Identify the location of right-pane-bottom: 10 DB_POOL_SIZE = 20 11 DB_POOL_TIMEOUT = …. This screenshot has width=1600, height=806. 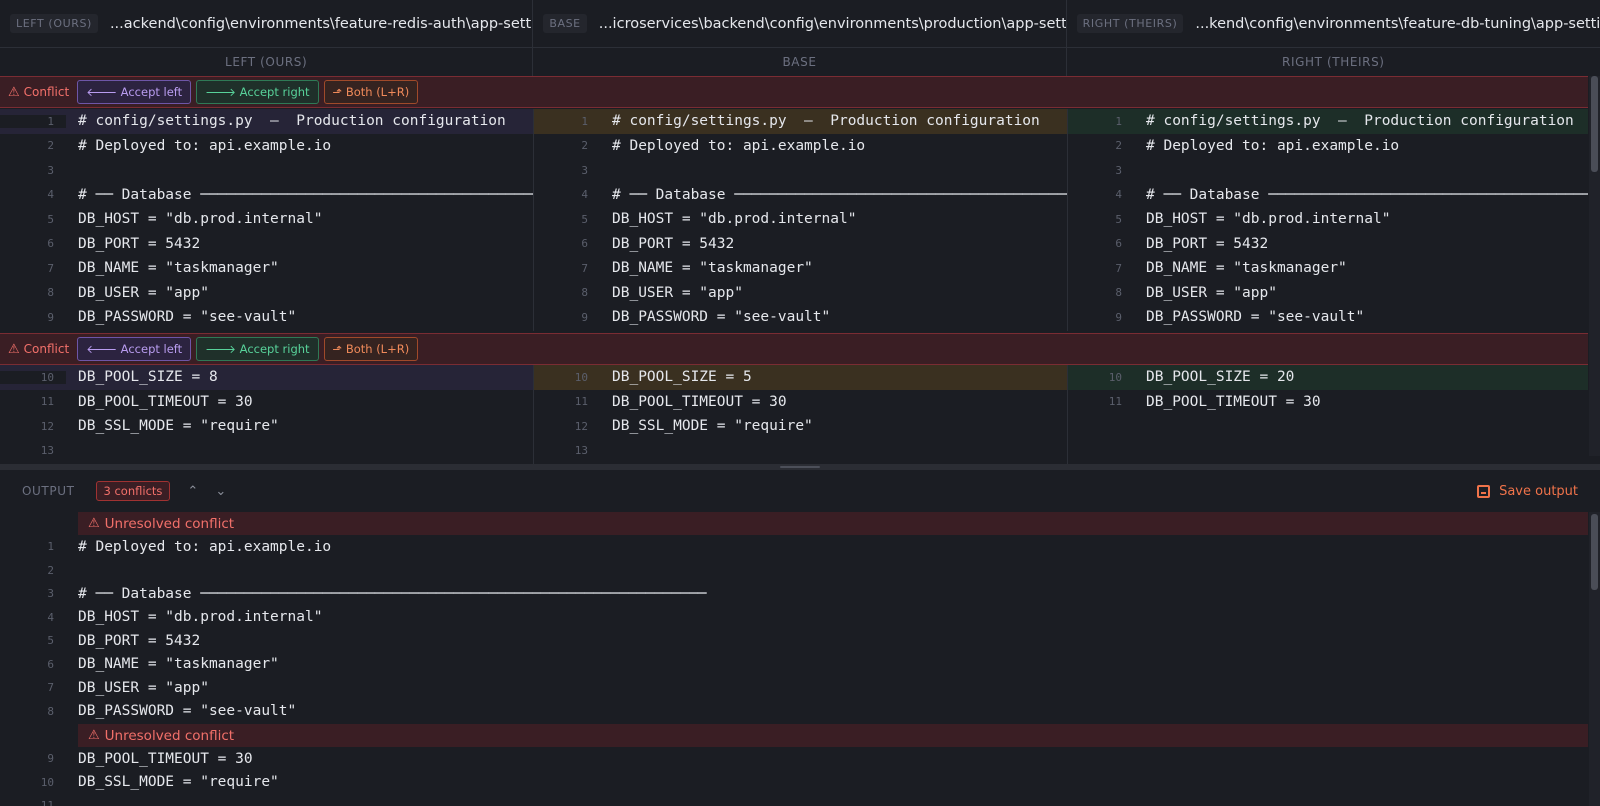
(1328, 414).